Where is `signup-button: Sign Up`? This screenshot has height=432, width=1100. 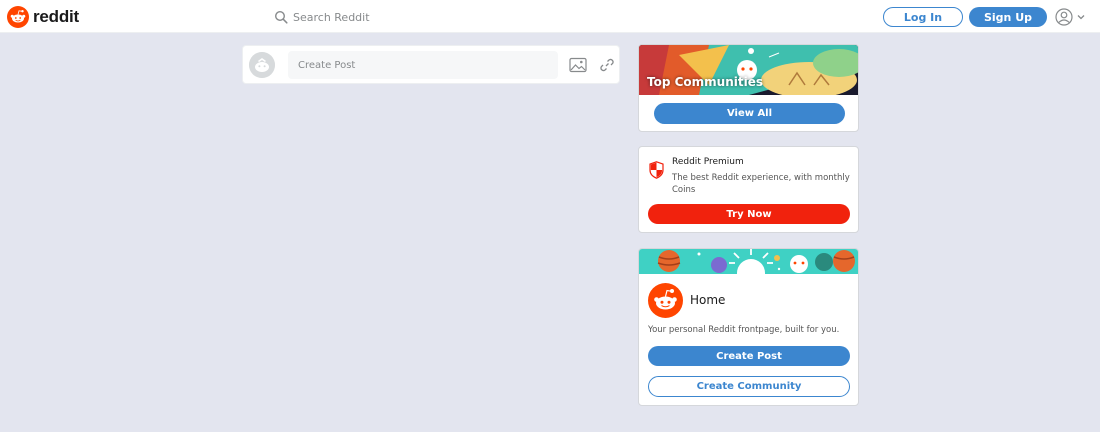
signup-button: Sign Up is located at coordinates (1008, 17).